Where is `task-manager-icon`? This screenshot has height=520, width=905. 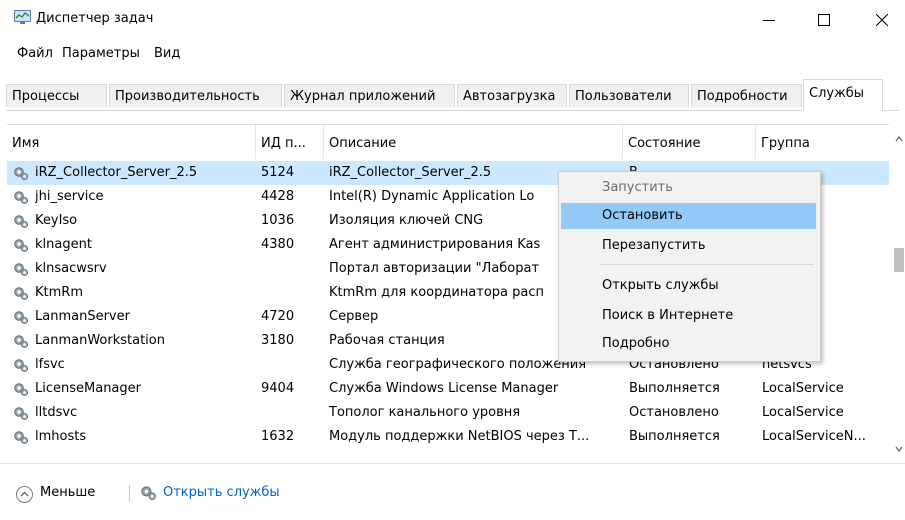
task-manager-icon is located at coordinates (22, 17).